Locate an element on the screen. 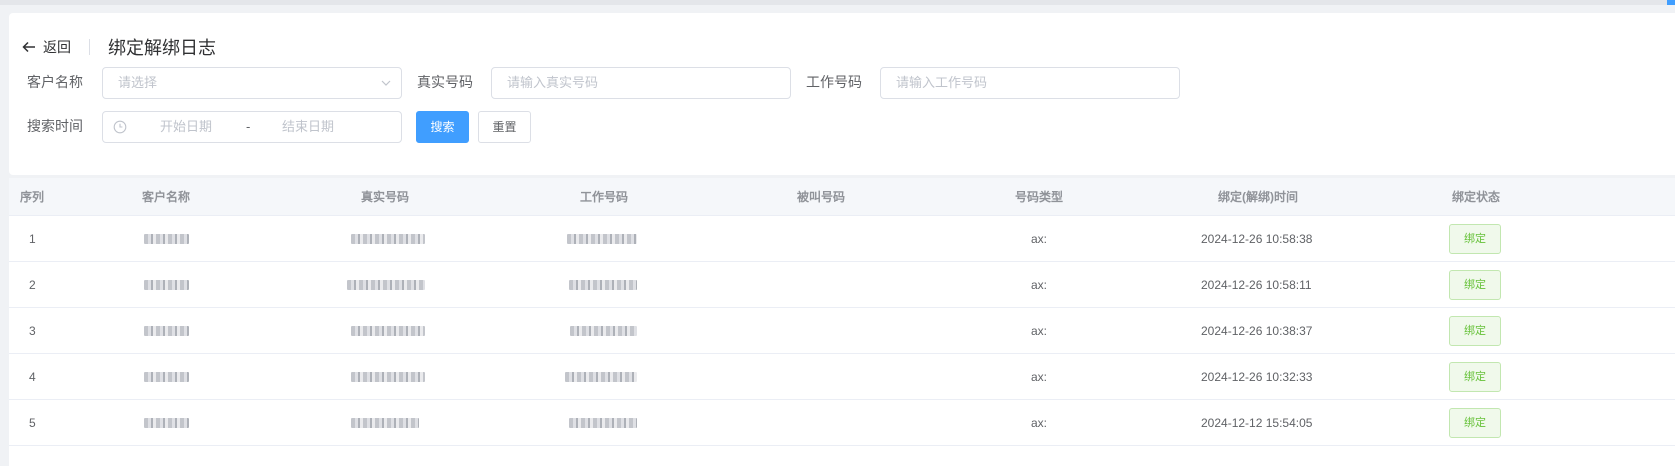 The width and height of the screenshot is (1675, 466). cell-index: 5 is located at coordinates (32, 423).